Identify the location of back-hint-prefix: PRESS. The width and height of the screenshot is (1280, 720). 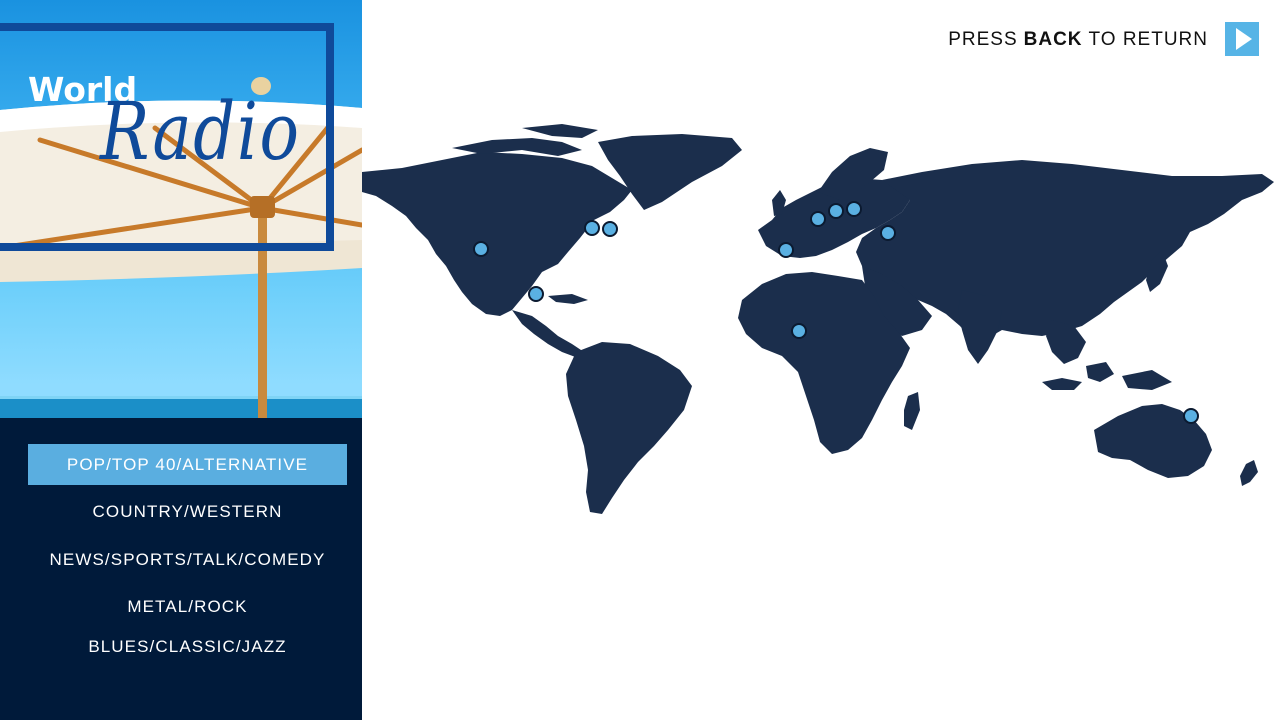
(983, 39).